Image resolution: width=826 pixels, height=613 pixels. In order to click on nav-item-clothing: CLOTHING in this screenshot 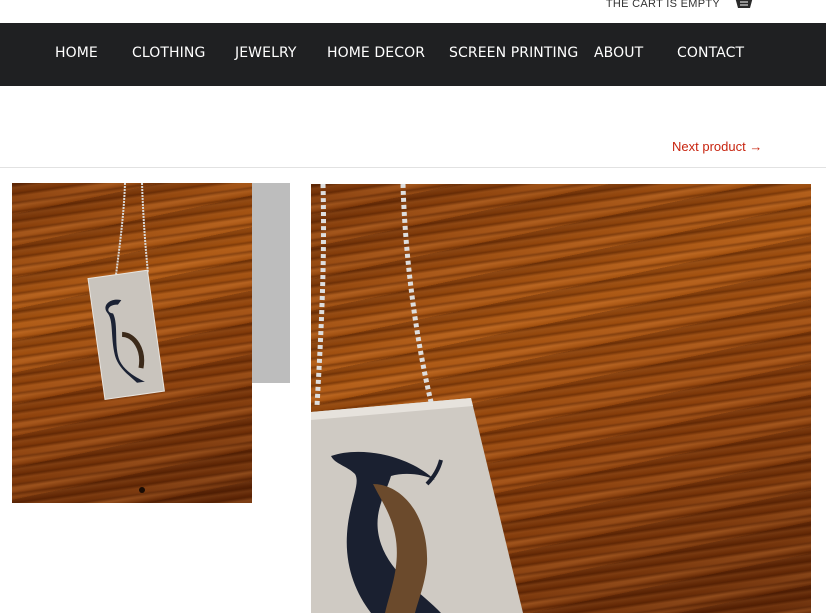, I will do `click(168, 53)`.